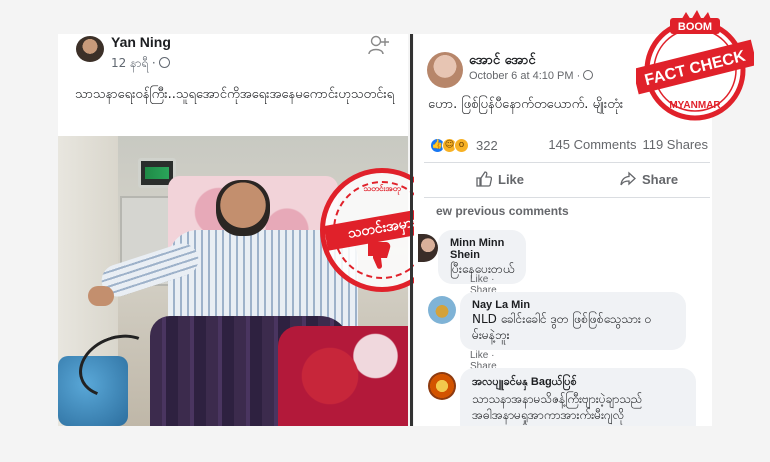  Describe the element at coordinates (578, 383) in the screenshot. I see `comment-author: အလပျူခင်မနှ Bagယ်ပြစ်` at that location.